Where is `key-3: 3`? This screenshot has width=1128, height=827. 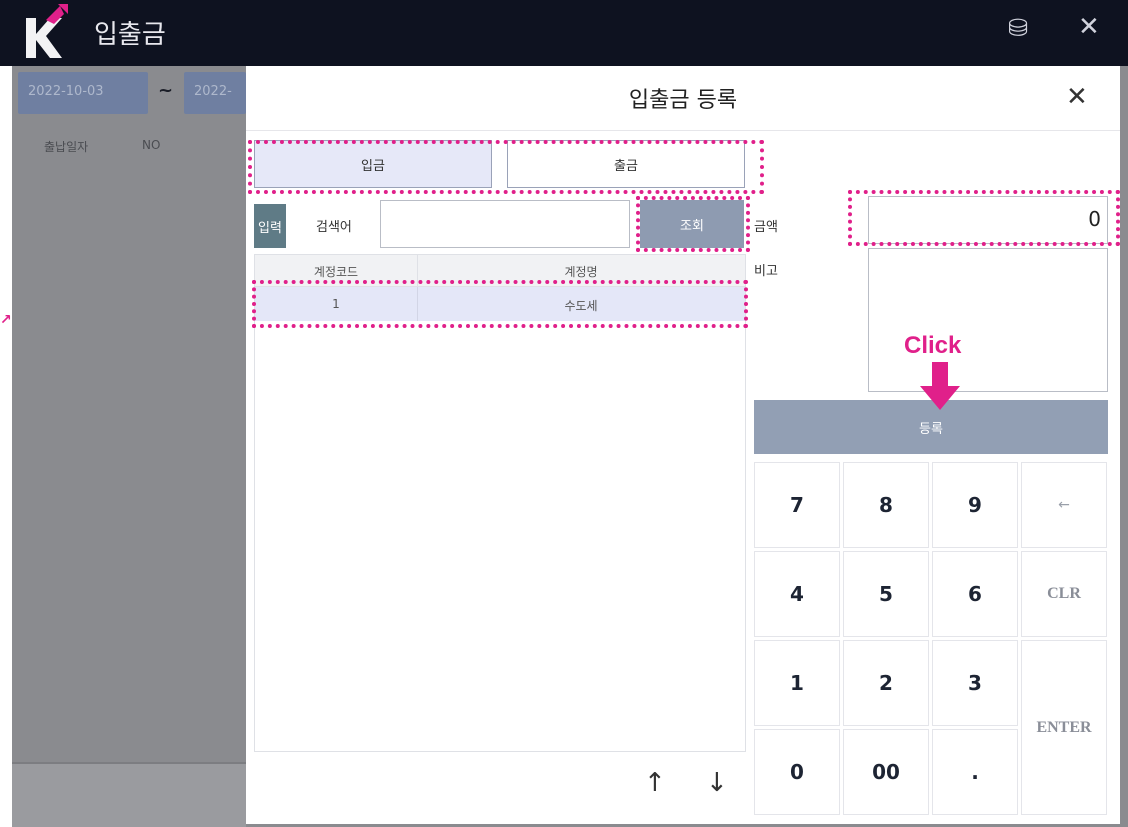
key-3: 3 is located at coordinates (975, 683).